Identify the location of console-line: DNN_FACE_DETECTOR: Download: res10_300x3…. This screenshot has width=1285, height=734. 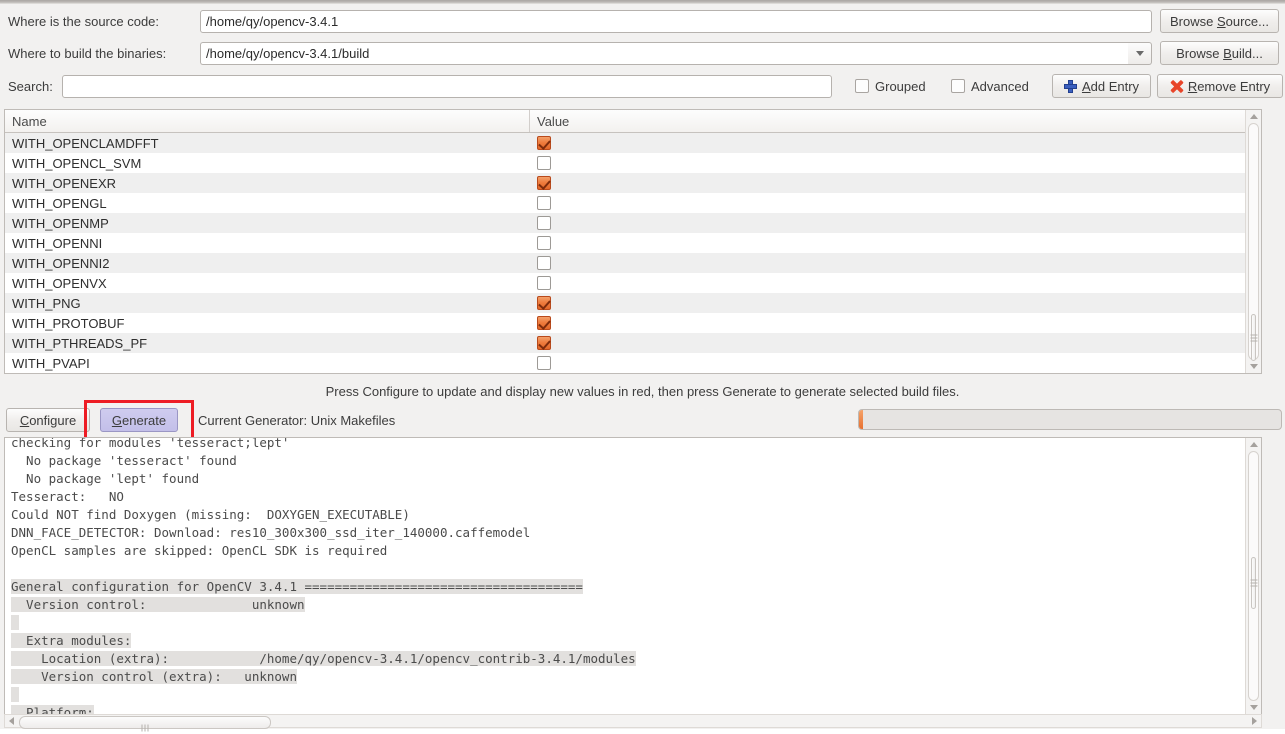
(271, 532).